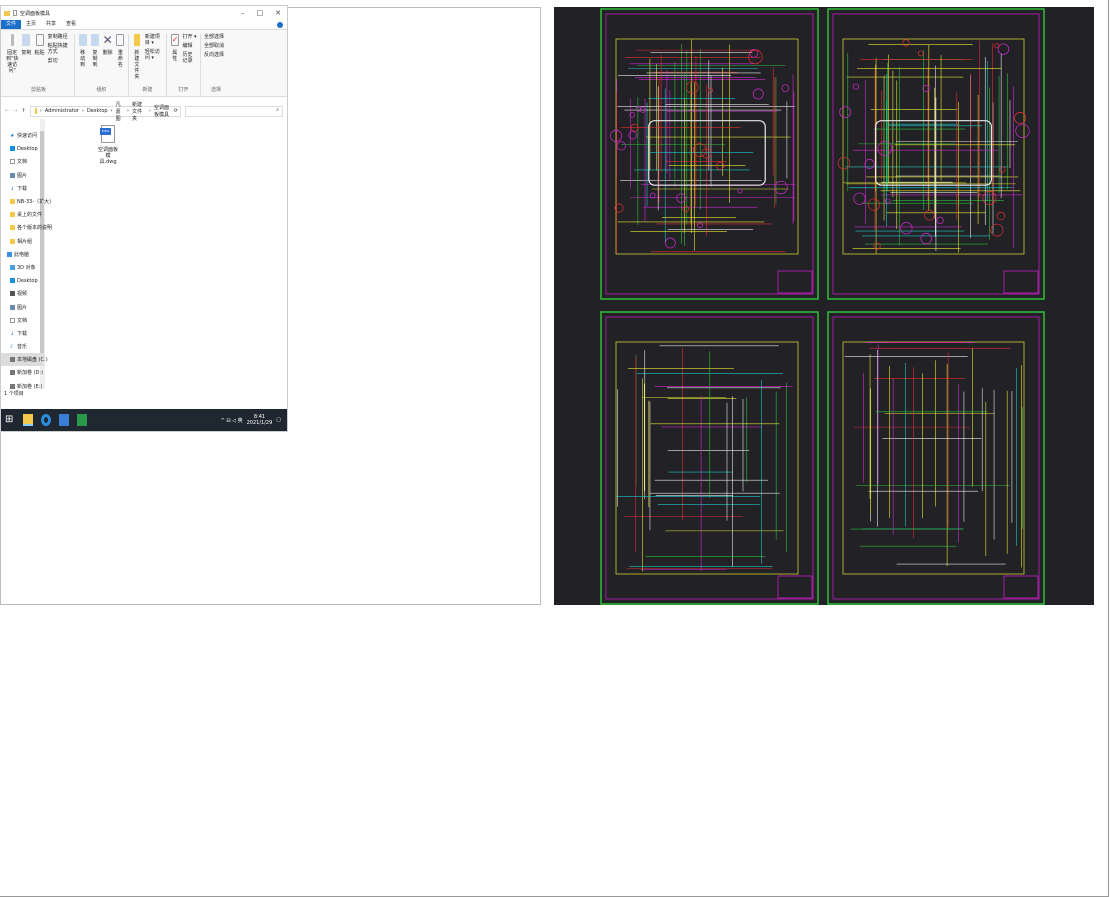 Image resolution: width=1110 pixels, height=897 pixels. I want to click on tab-home: 主页, so click(31, 24).